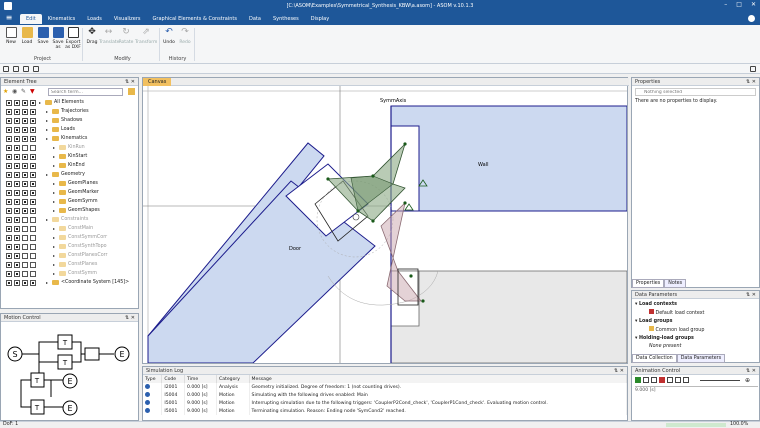 The height and width of the screenshot is (428, 760). I want to click on help-icon, so click(751, 18).